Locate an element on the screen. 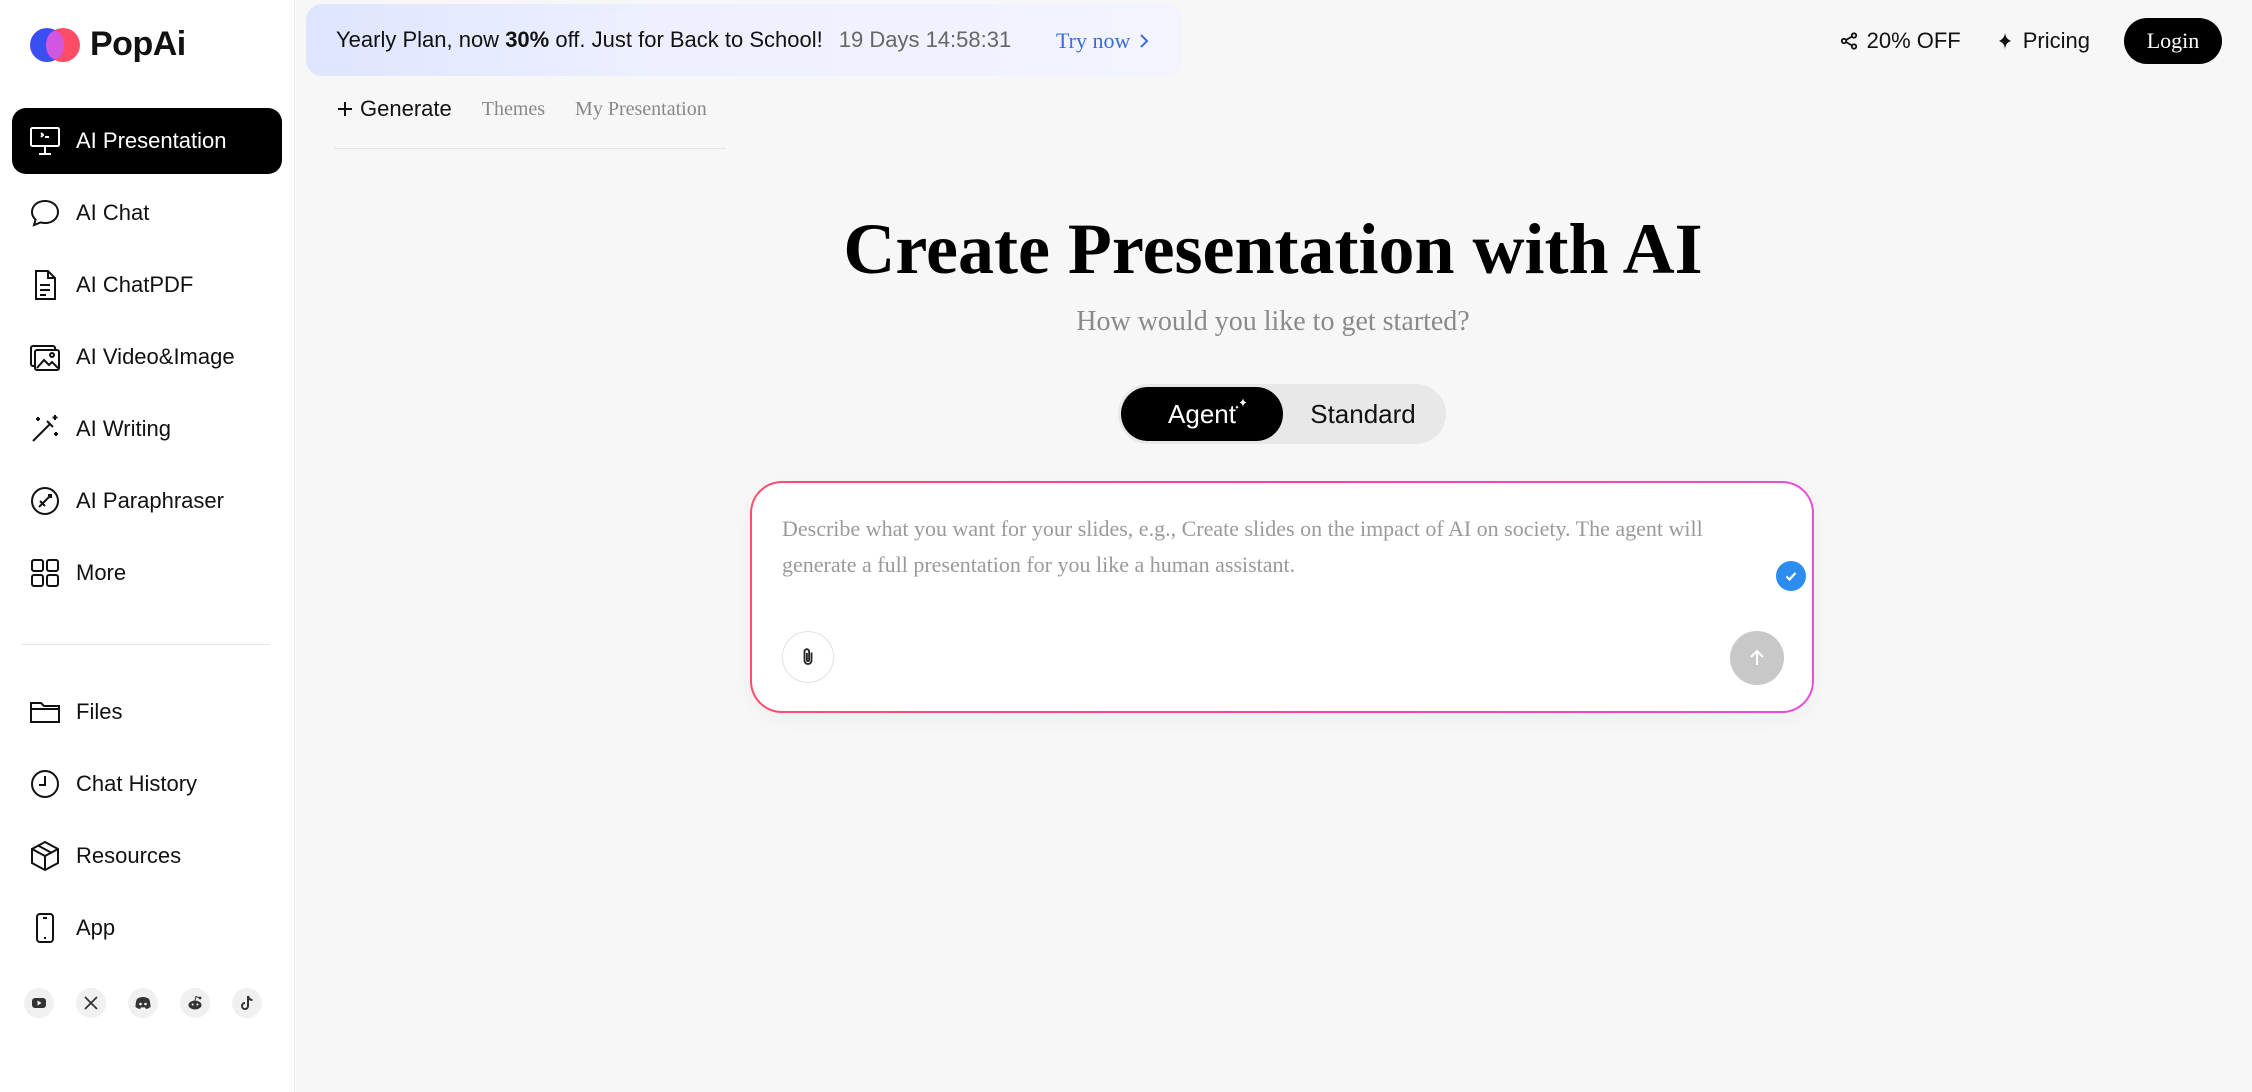 This screenshot has height=1092, width=2252. grammar-check-icon is located at coordinates (1791, 576).